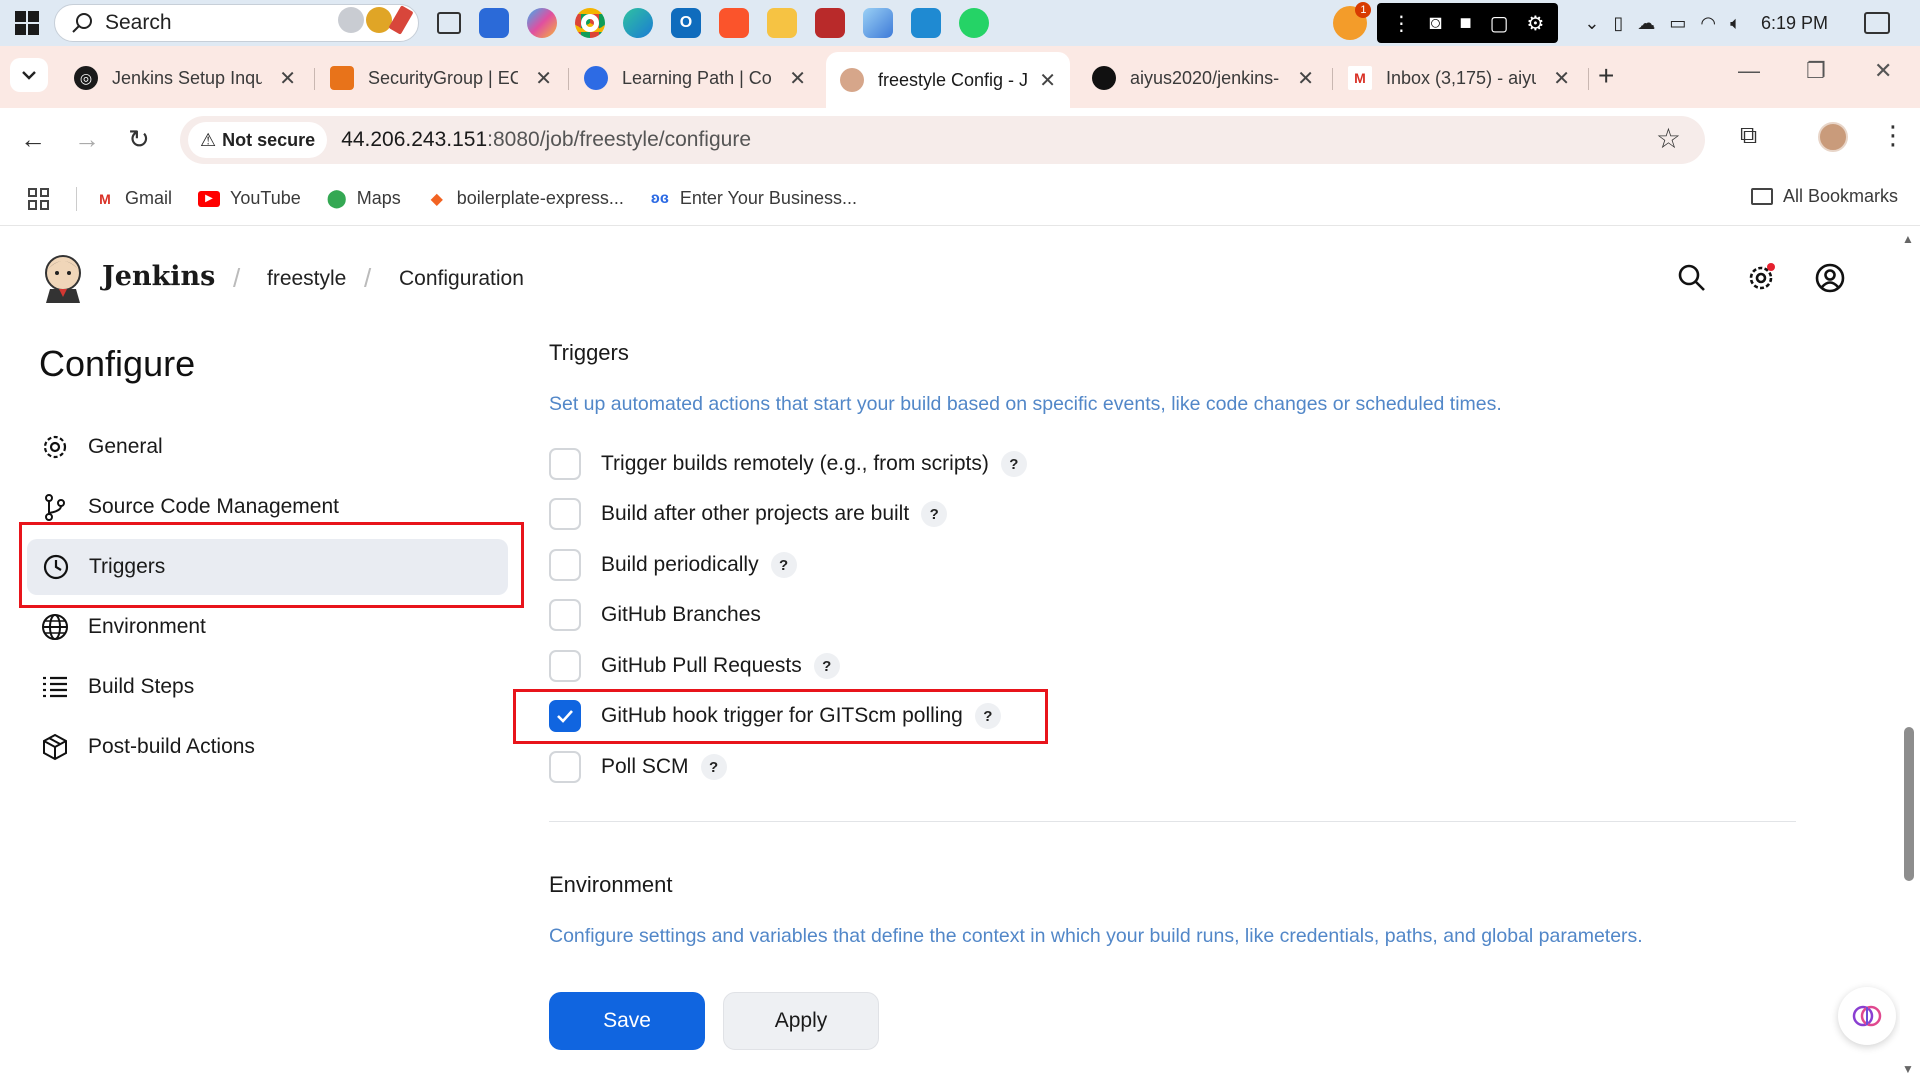  I want to click on close-window-icon: ✕, so click(1883, 71).